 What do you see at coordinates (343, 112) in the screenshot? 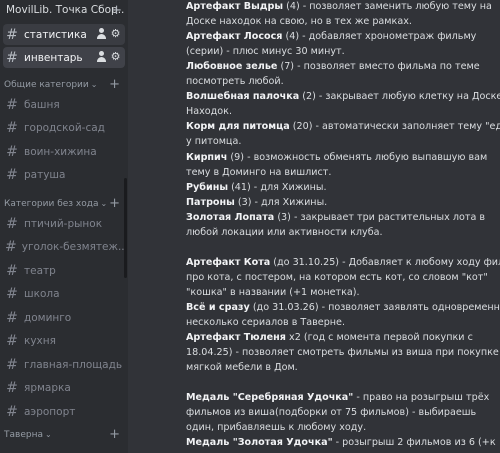
I see `message-line: Находок.` at bounding box center [343, 112].